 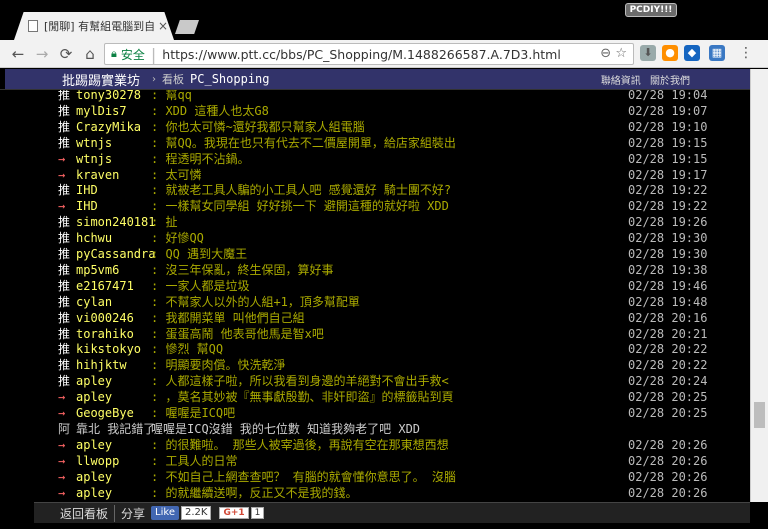 I want to click on scrollbar, so click(x=759, y=285).